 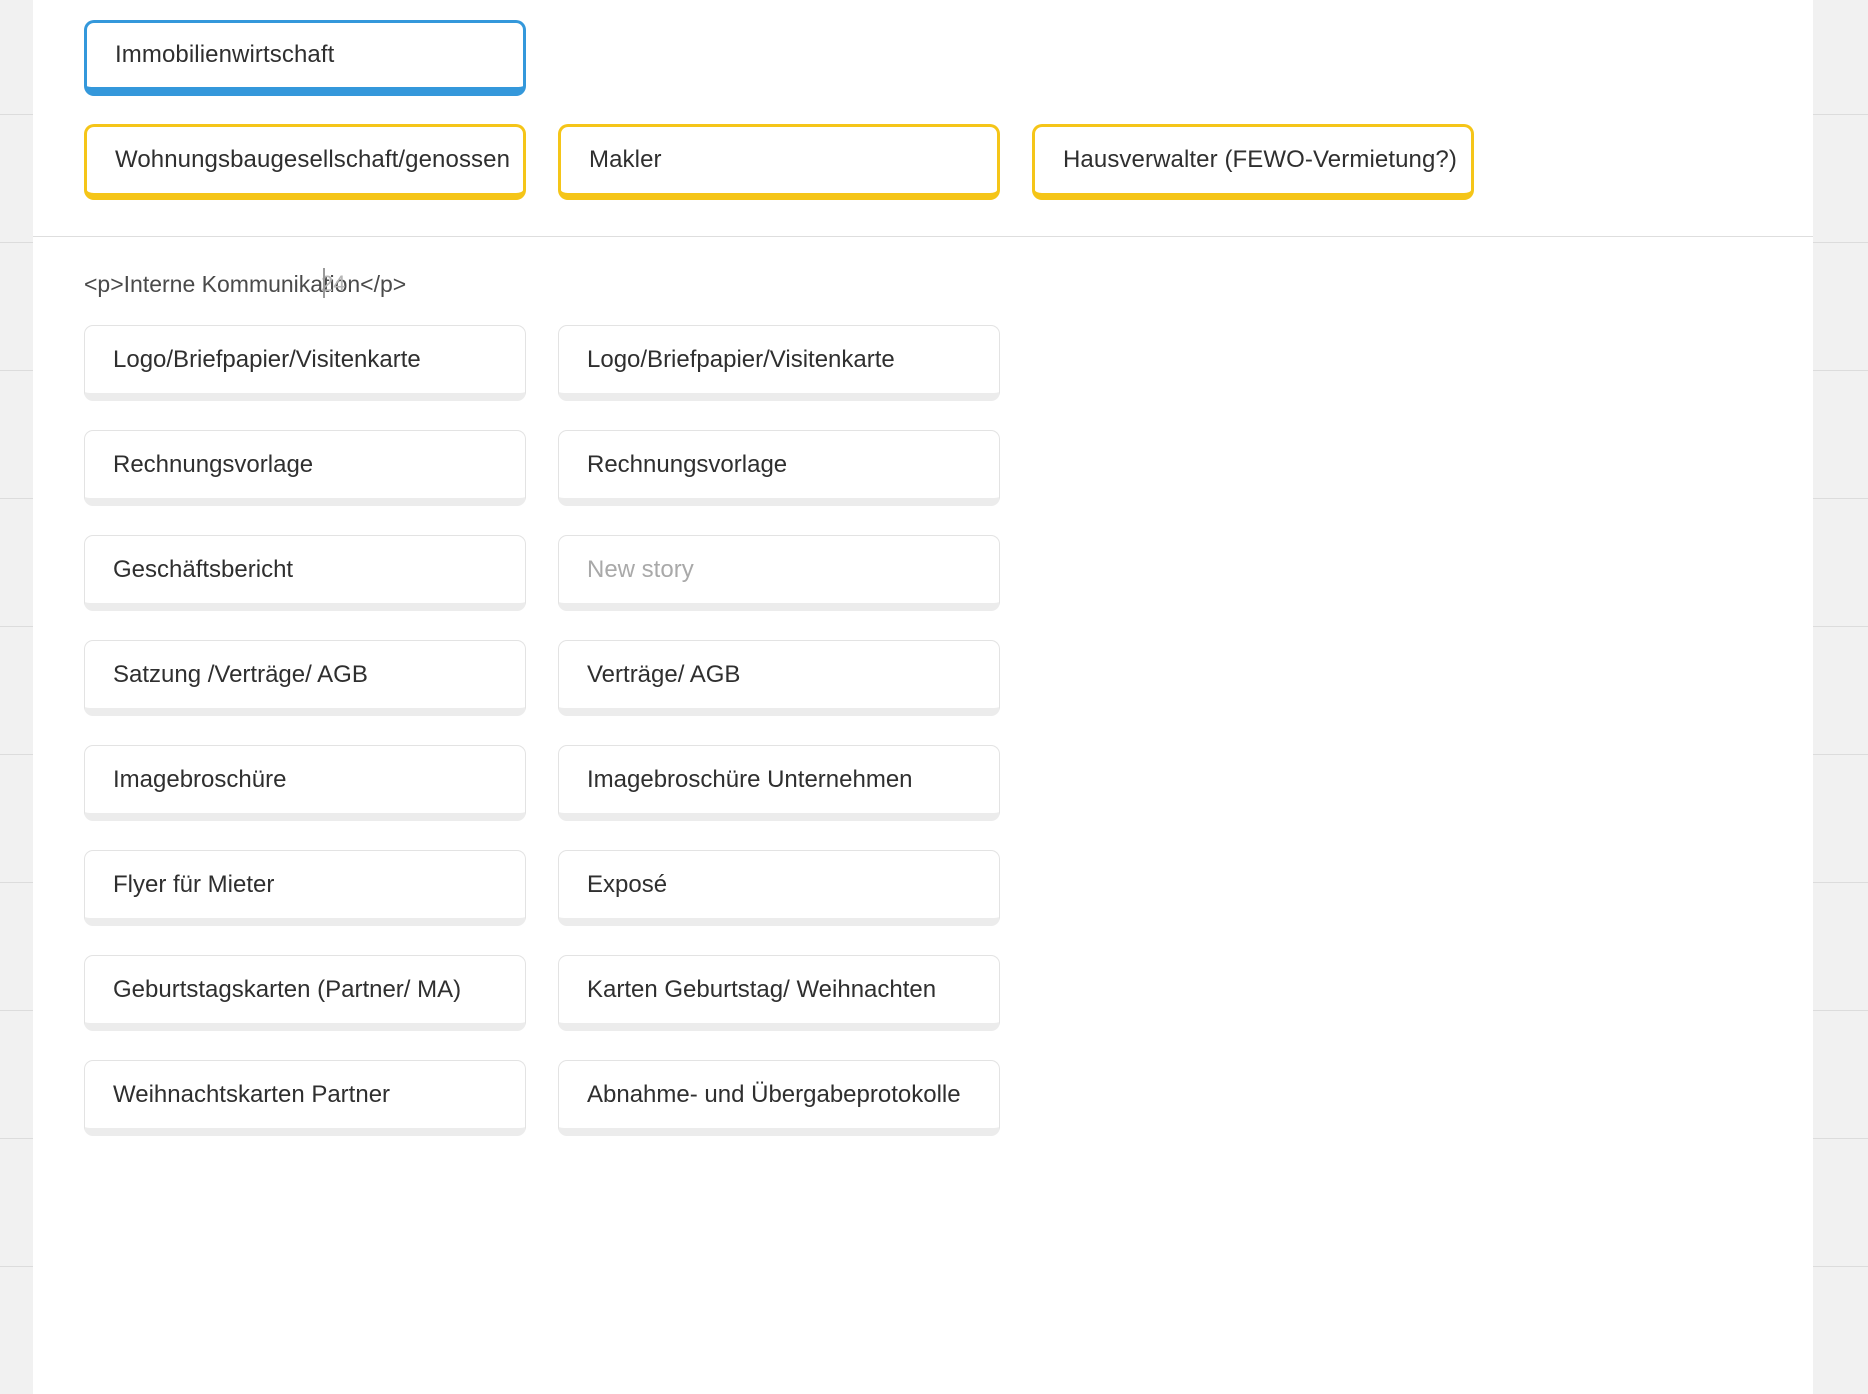 I want to click on subcategory-card-hausverwalter: Hausverwalter (FEWO-Vermietung?), so click(x=1253, y=162).